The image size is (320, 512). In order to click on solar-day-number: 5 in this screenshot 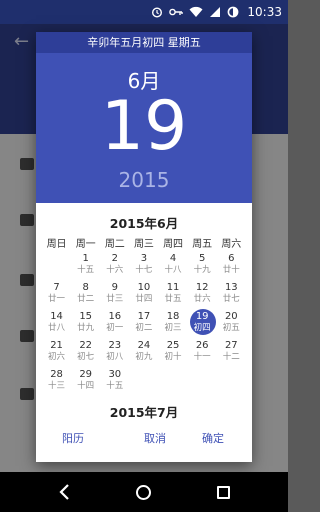, I will do `click(202, 258)`.